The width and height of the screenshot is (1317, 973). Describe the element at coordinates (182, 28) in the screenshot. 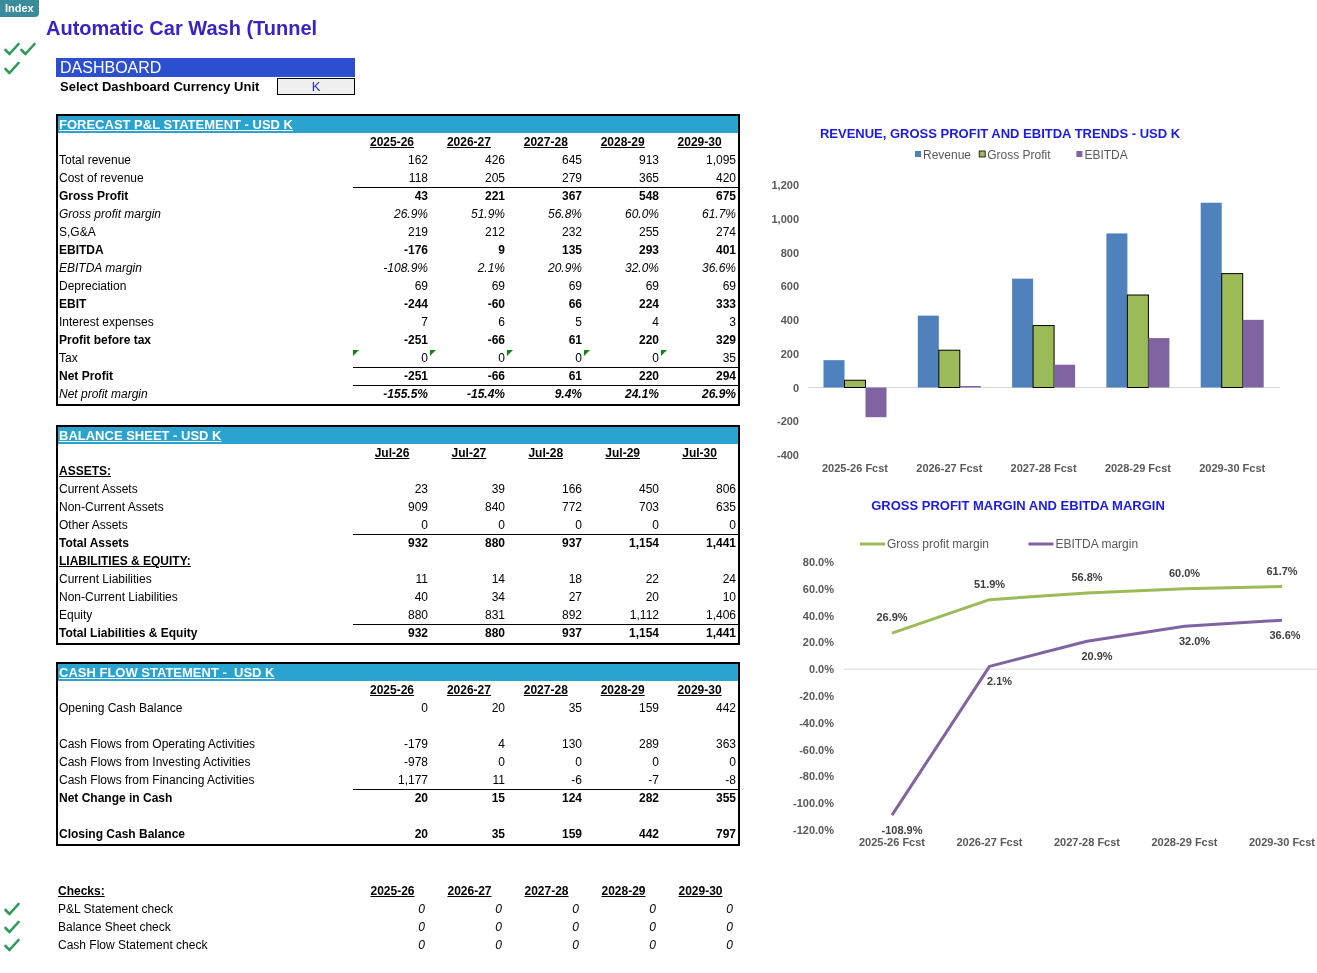

I see `page-title: Automatic Car Wash (Tunnel` at that location.